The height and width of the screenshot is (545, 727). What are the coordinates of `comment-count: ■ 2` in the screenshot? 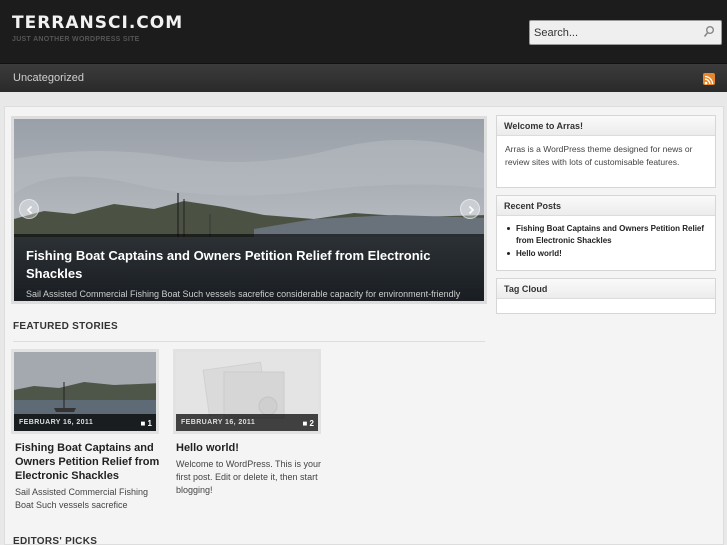 It's located at (308, 423).